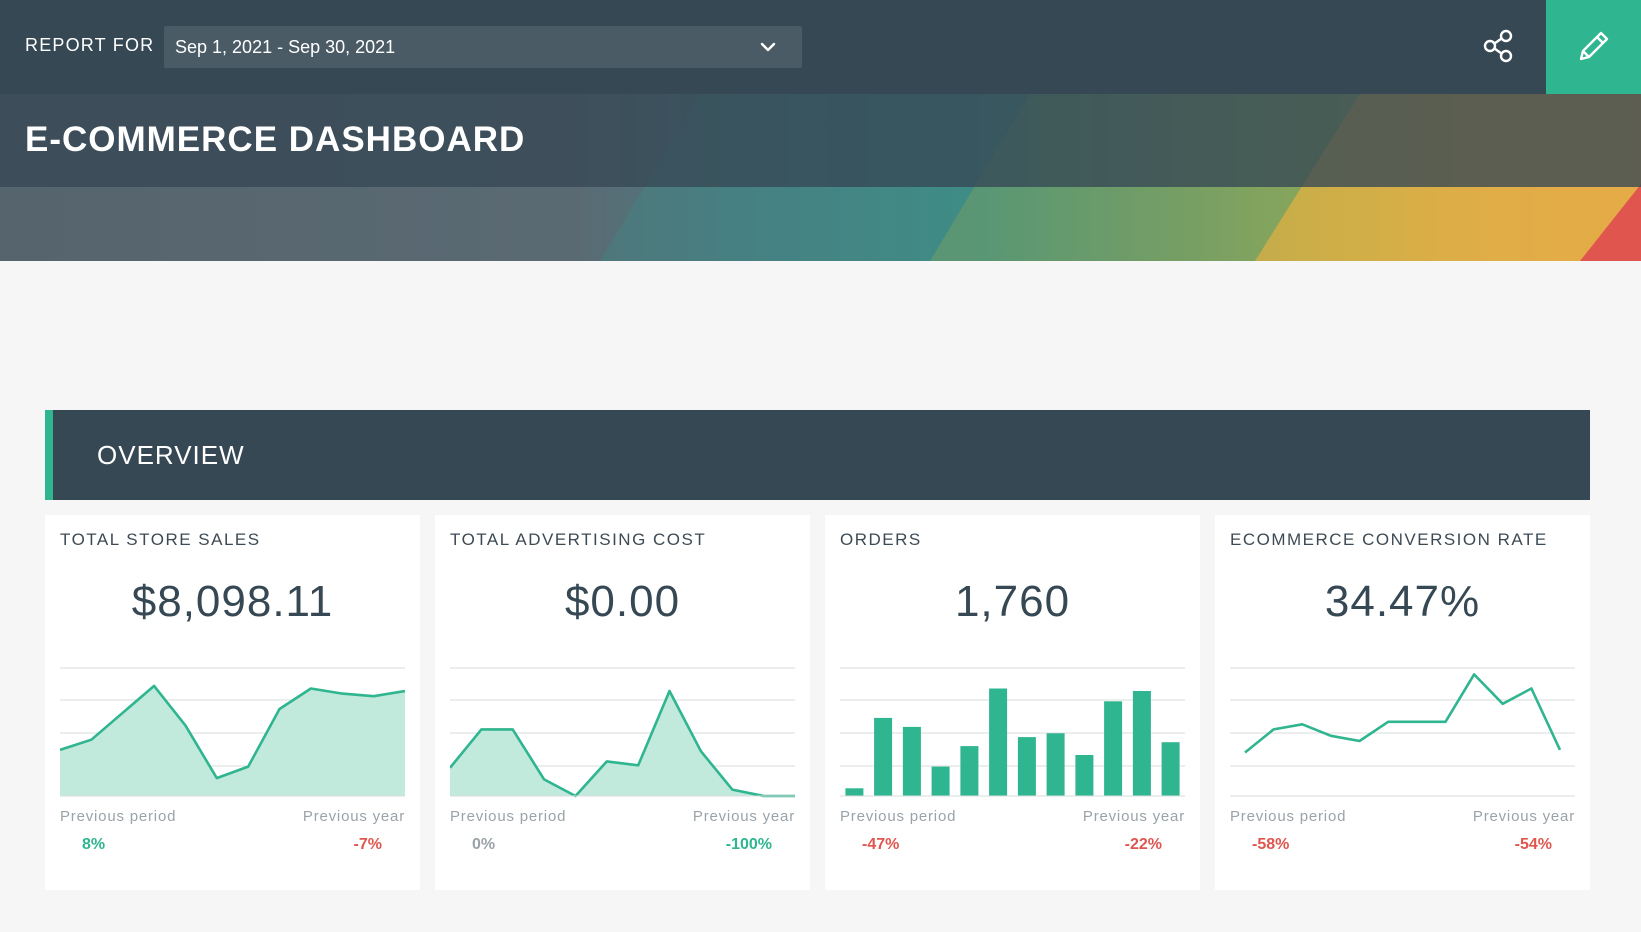  I want to click on date-range-select: Sep 1, 2021 - Sep 30, 2021, so click(483, 47).